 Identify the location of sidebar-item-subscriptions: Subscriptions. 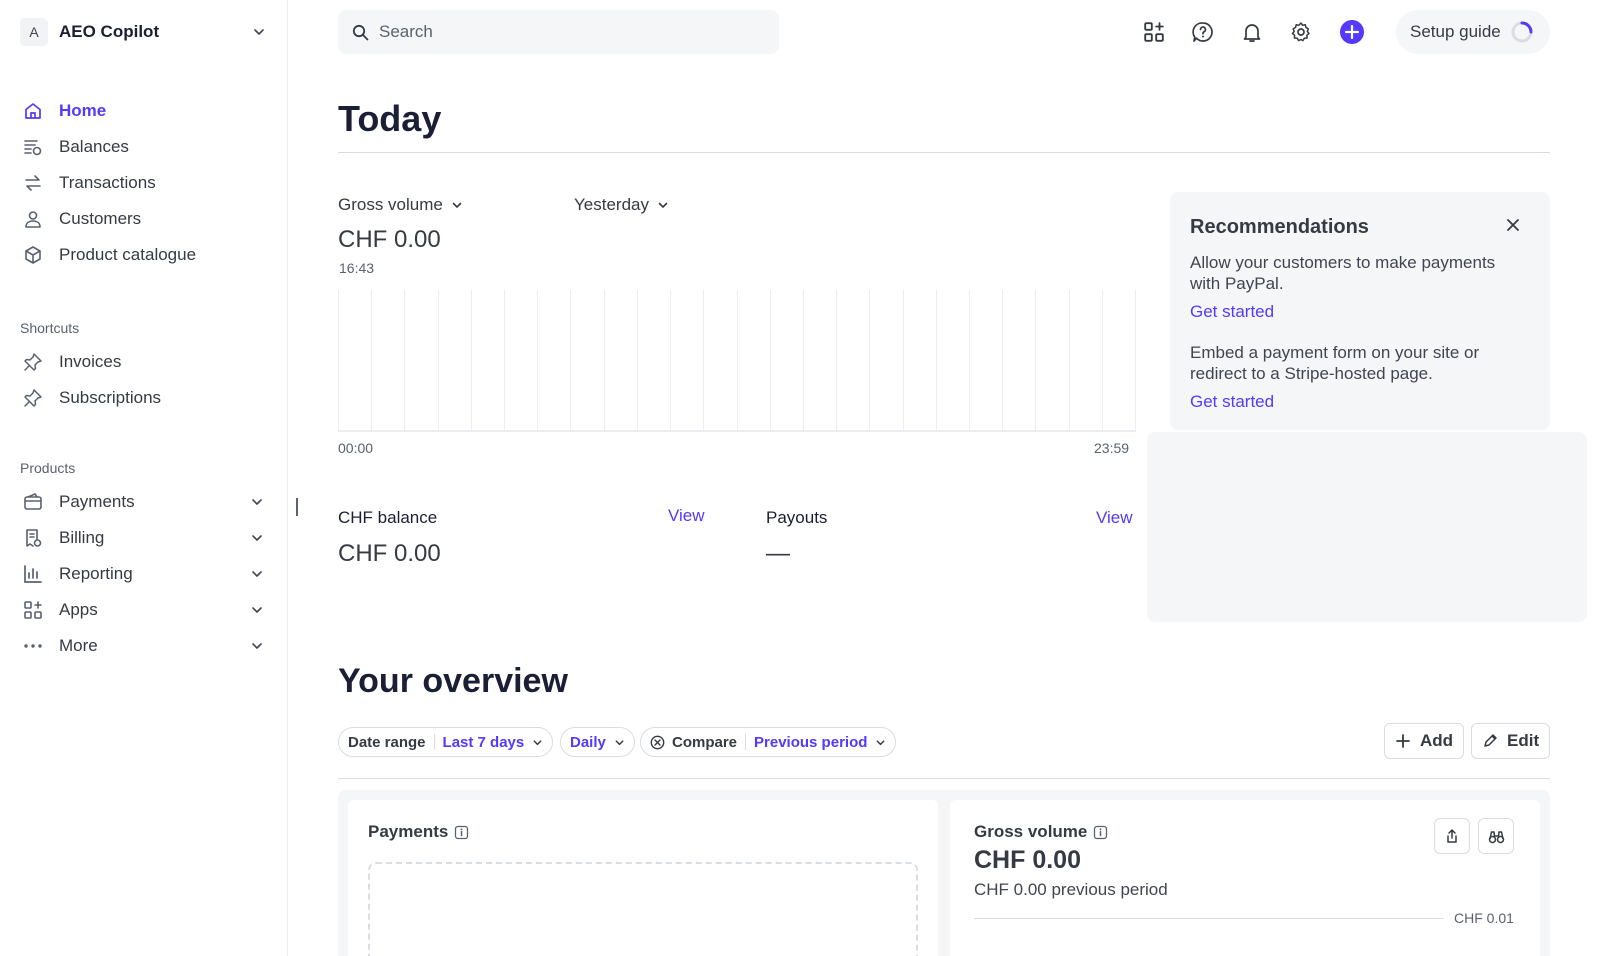
(144, 398).